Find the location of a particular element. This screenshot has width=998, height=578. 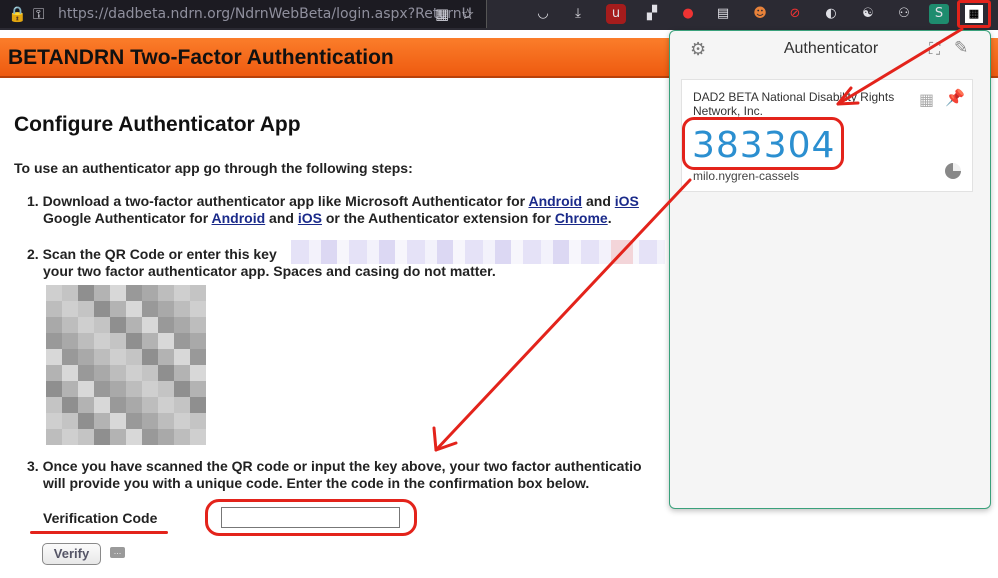

show-qr-icon: ▦ is located at coordinates (926, 99).